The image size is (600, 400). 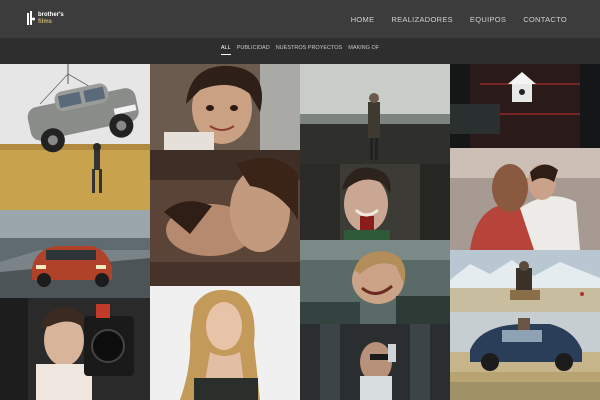 I want to click on photo-zombie, so click(x=375, y=202).